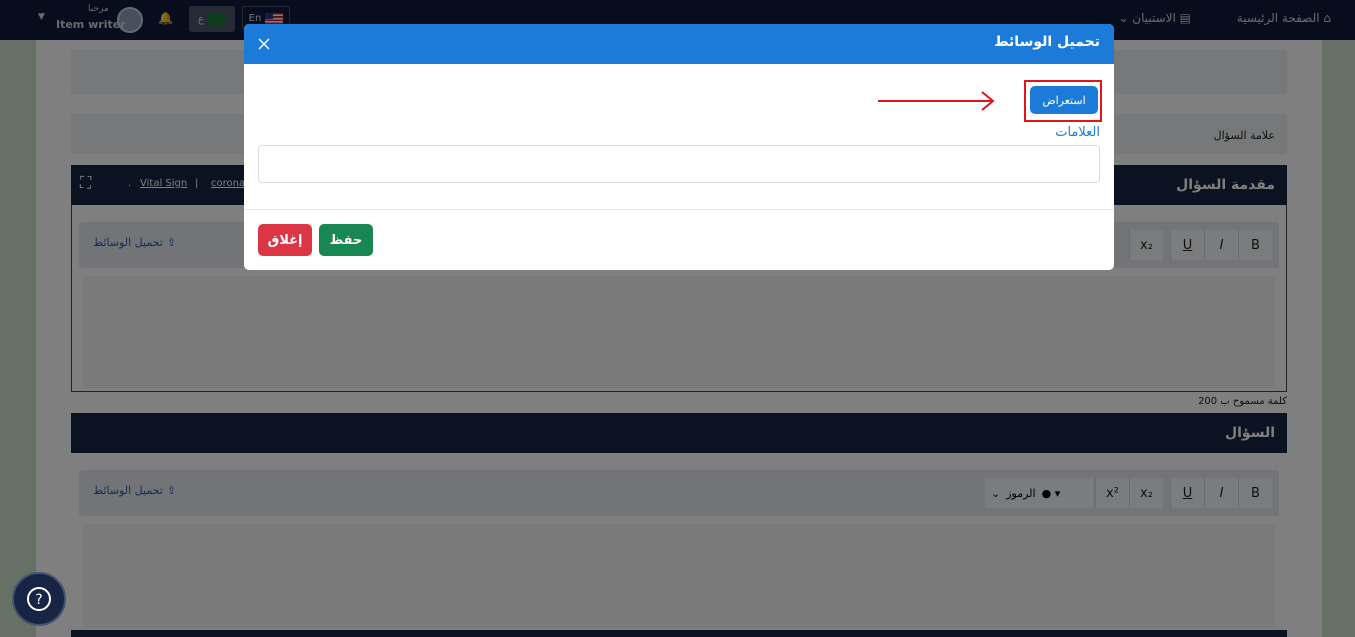  Describe the element at coordinates (1047, 42) in the screenshot. I see `modal-title: تحميل الوسائط` at that location.